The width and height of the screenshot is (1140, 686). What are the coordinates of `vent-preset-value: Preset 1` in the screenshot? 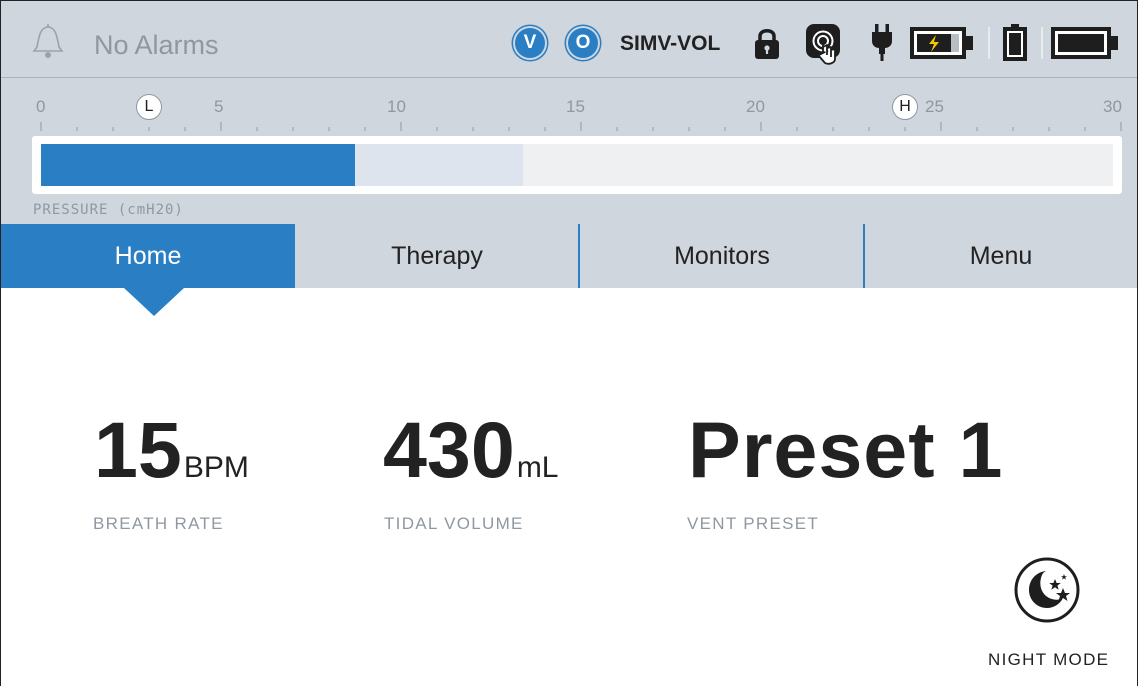 It's located at (846, 449).